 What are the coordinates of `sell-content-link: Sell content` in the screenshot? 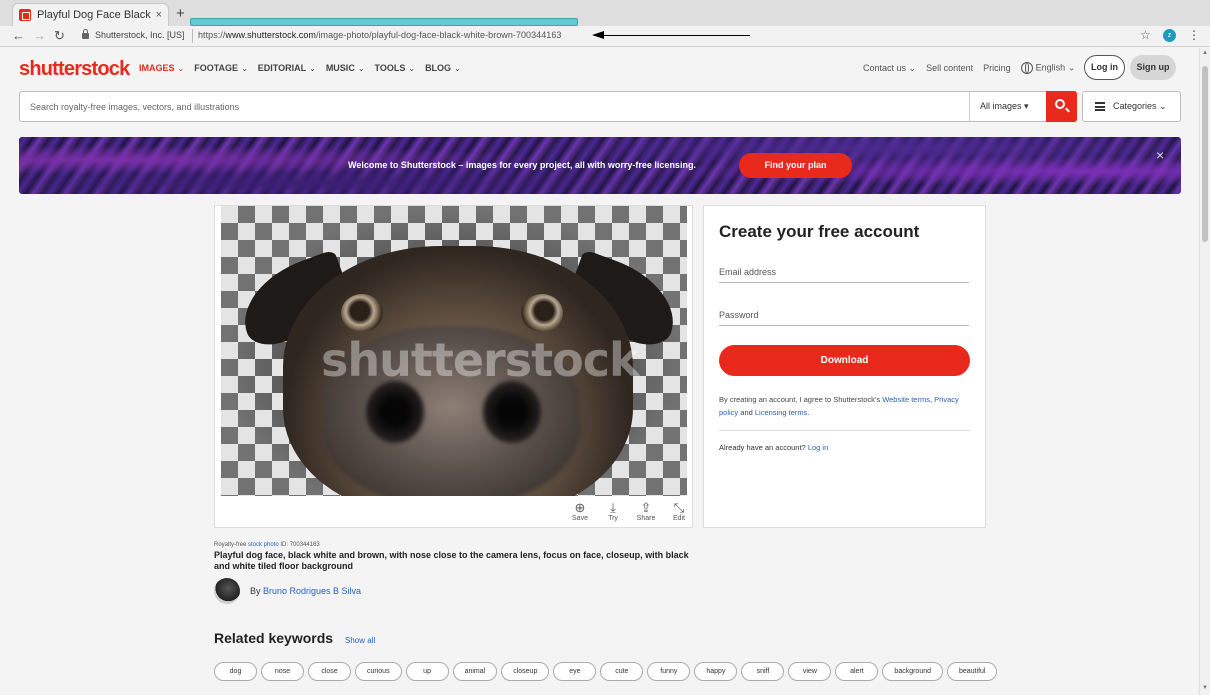 It's located at (949, 68).